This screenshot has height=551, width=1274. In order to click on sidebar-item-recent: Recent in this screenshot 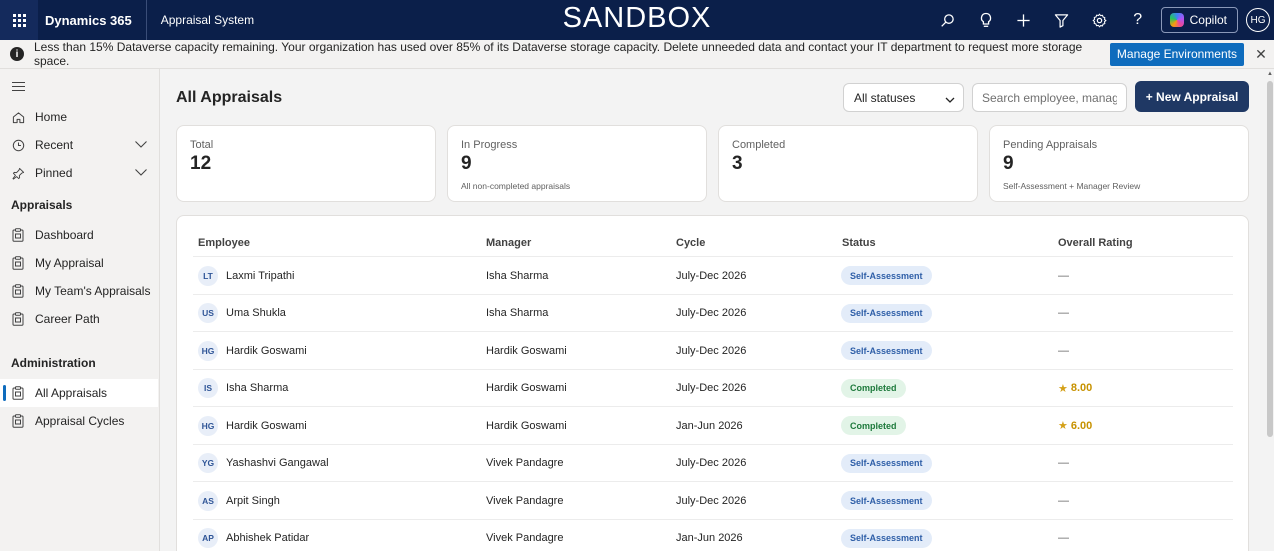, I will do `click(79, 145)`.